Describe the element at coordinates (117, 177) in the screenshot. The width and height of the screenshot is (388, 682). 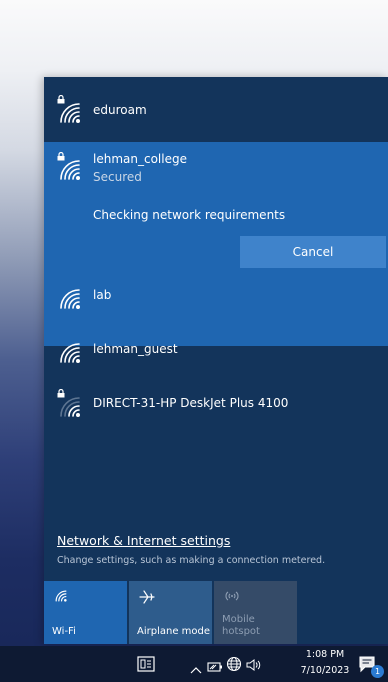
I see `network-status: Secured` at that location.